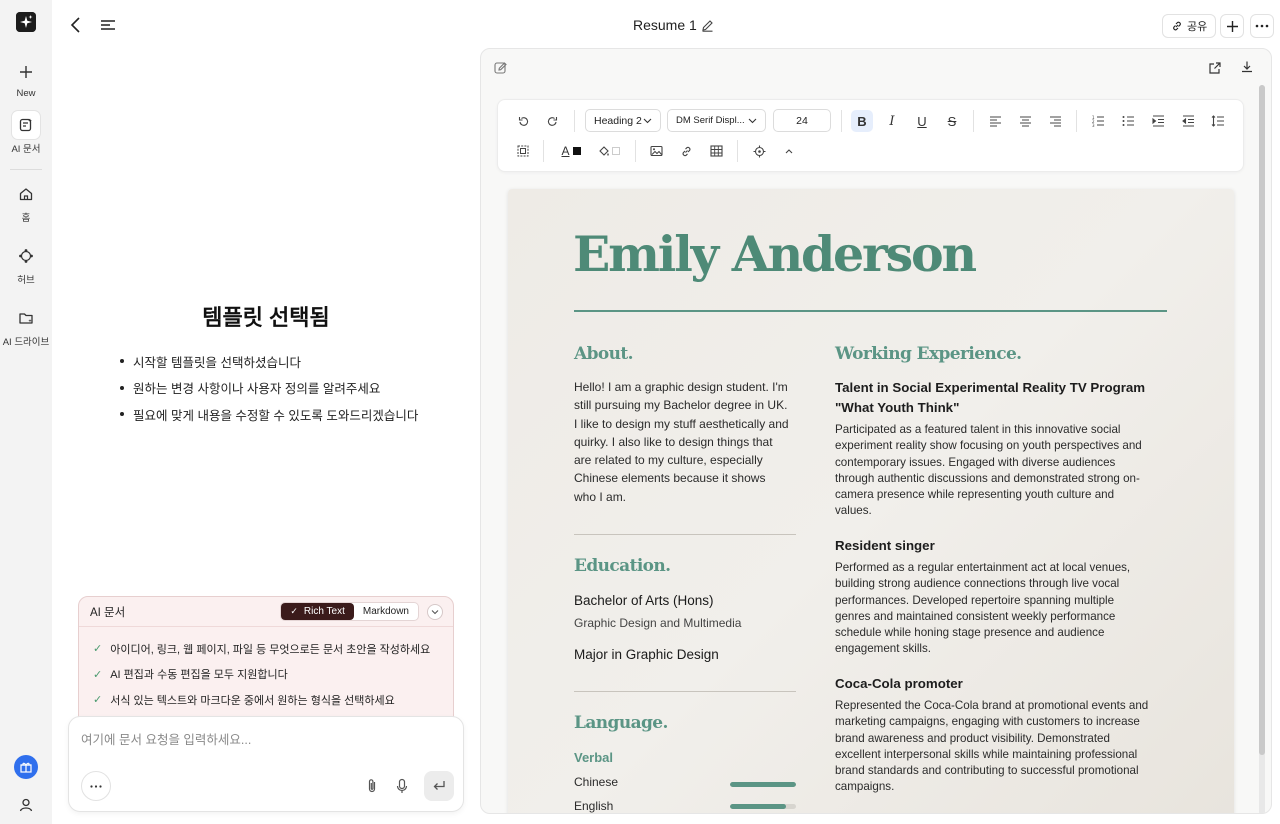  What do you see at coordinates (523, 151) in the screenshot?
I see `select-all-icon` at bounding box center [523, 151].